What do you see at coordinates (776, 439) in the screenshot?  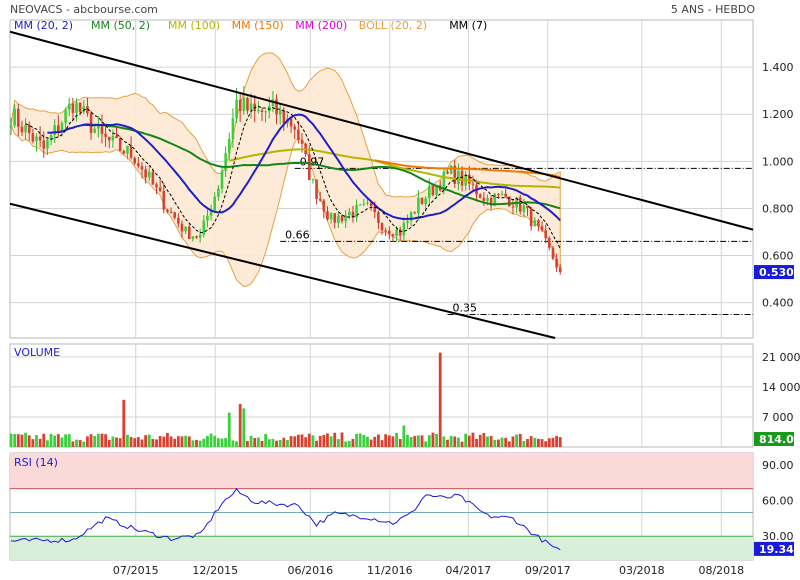 I see `last-volume-label: 814.0` at bounding box center [776, 439].